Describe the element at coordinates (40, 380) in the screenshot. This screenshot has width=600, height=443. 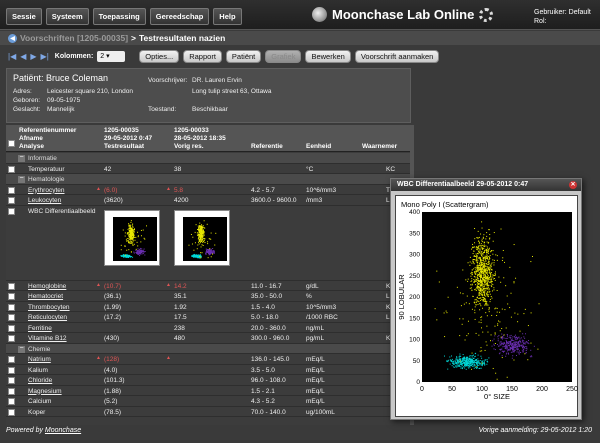
I see `analysis-name: Chloride` at that location.